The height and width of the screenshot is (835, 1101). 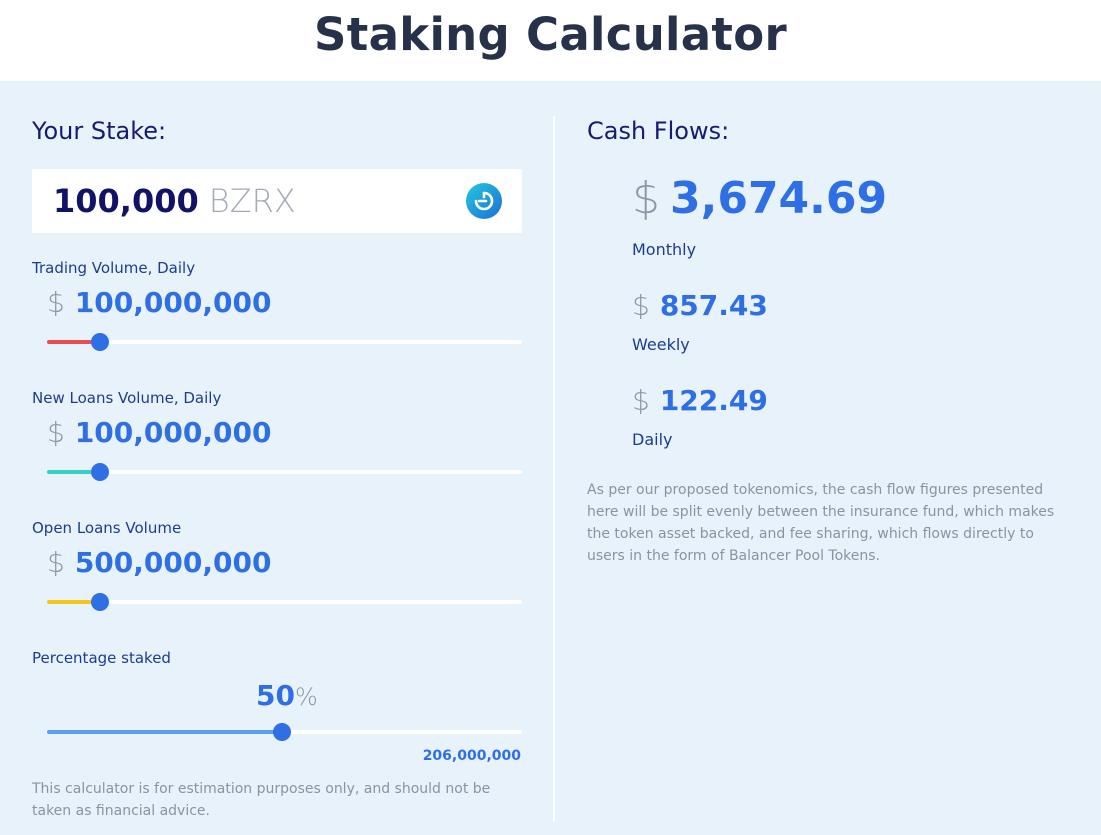 I want to click on page-header: Staking Calculator, so click(x=550, y=40).